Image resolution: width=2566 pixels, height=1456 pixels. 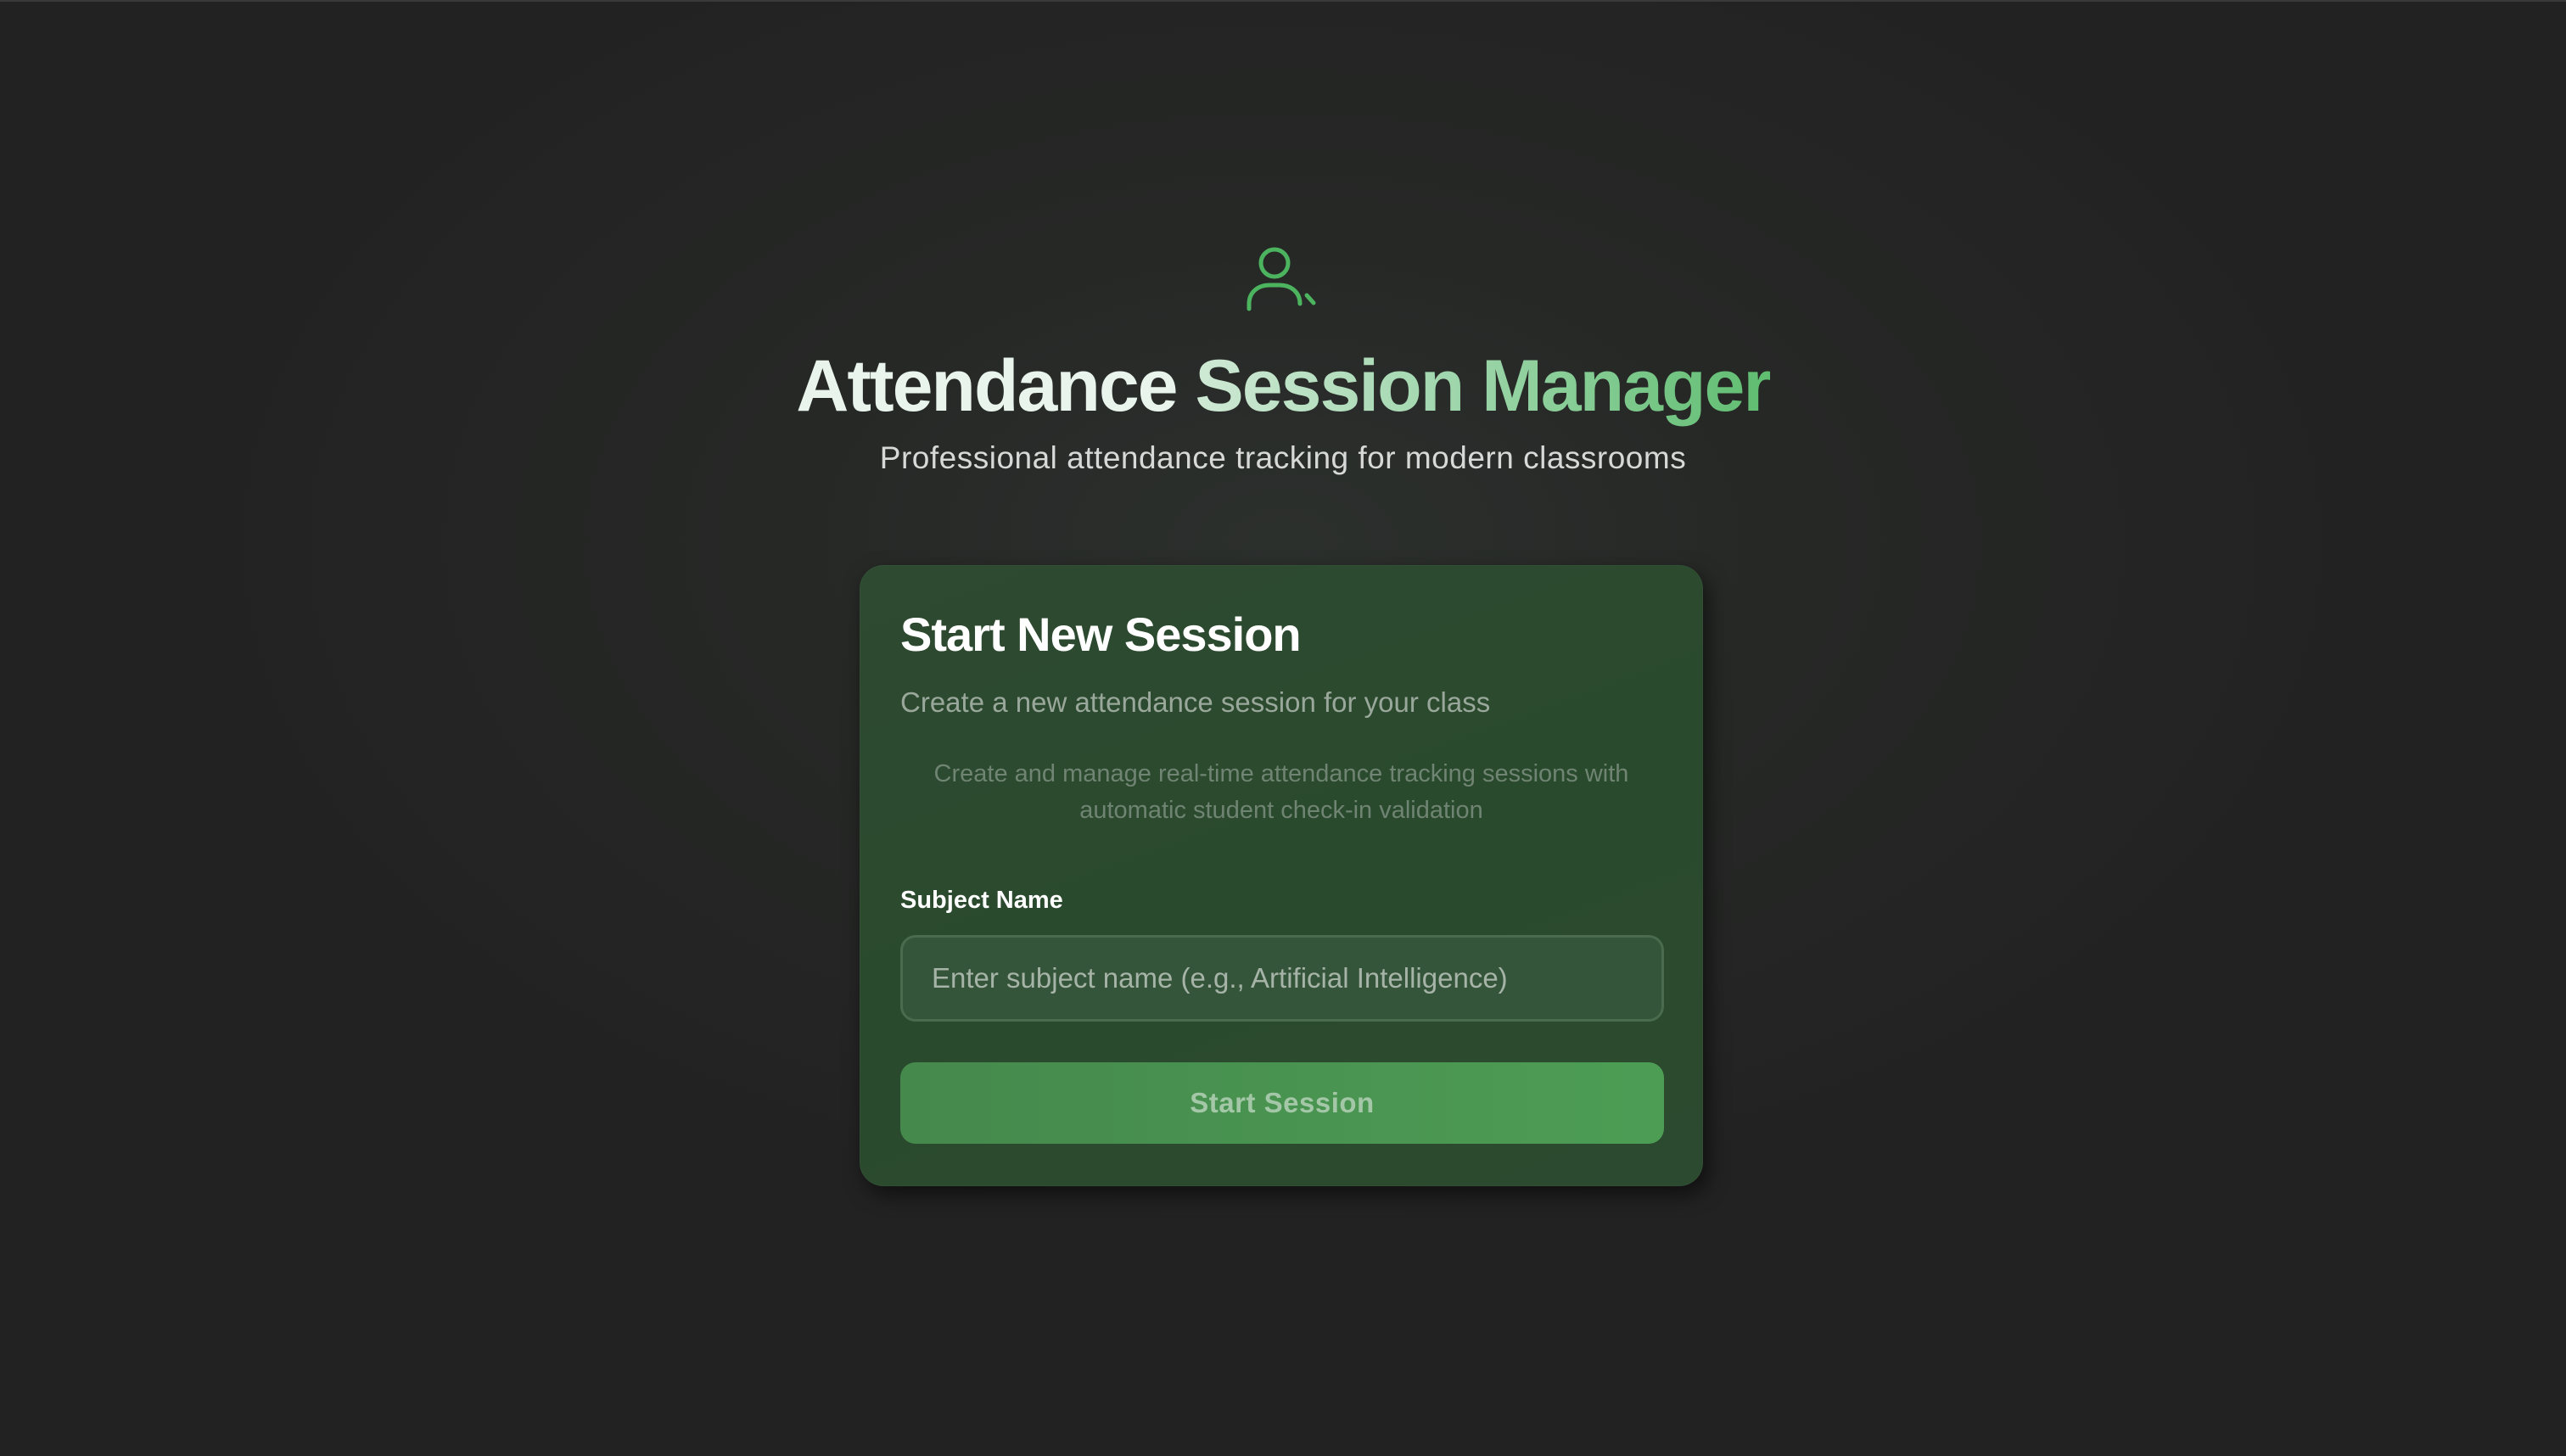 What do you see at coordinates (1282, 978) in the screenshot?
I see `subject-name-input` at bounding box center [1282, 978].